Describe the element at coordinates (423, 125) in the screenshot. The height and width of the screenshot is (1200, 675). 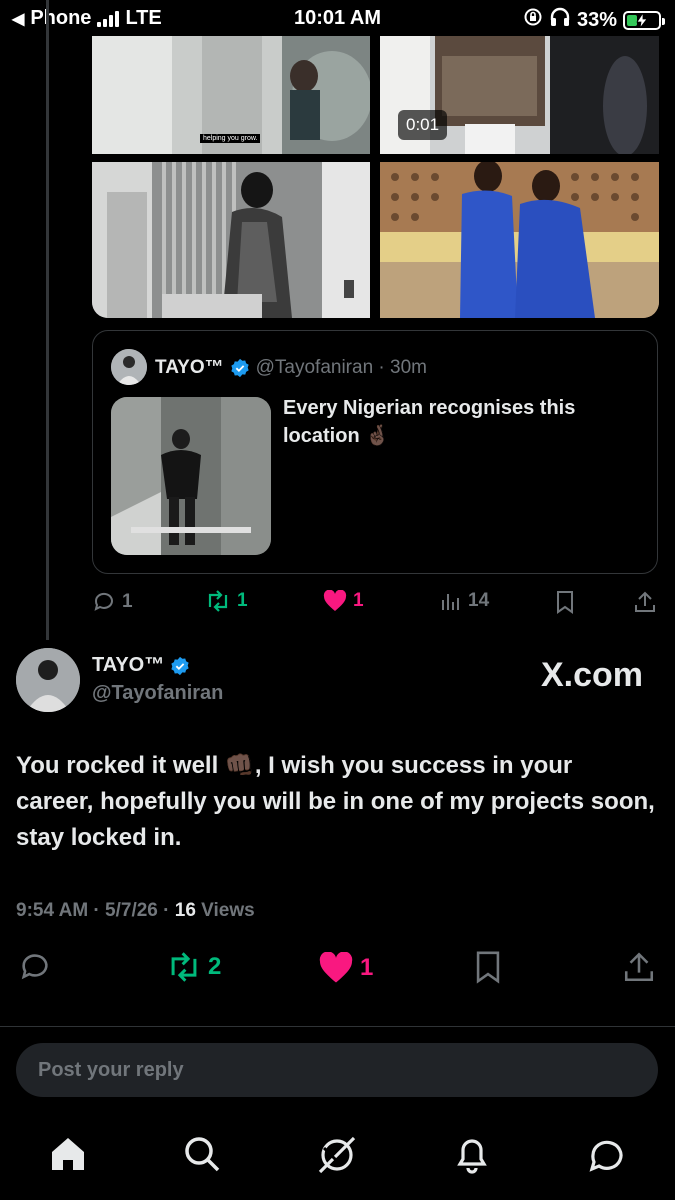
I see `video-duration: 0:01` at that location.